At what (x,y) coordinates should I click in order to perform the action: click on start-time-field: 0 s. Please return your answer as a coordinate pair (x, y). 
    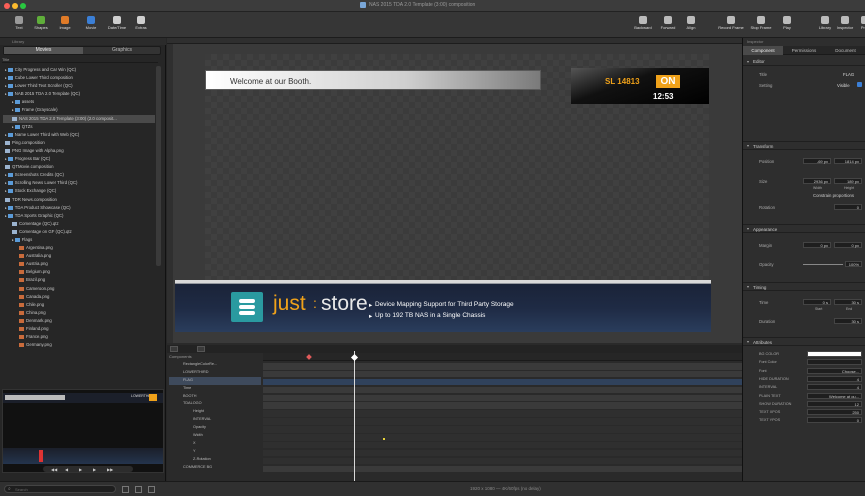
    Looking at the image, I should click on (817, 302).